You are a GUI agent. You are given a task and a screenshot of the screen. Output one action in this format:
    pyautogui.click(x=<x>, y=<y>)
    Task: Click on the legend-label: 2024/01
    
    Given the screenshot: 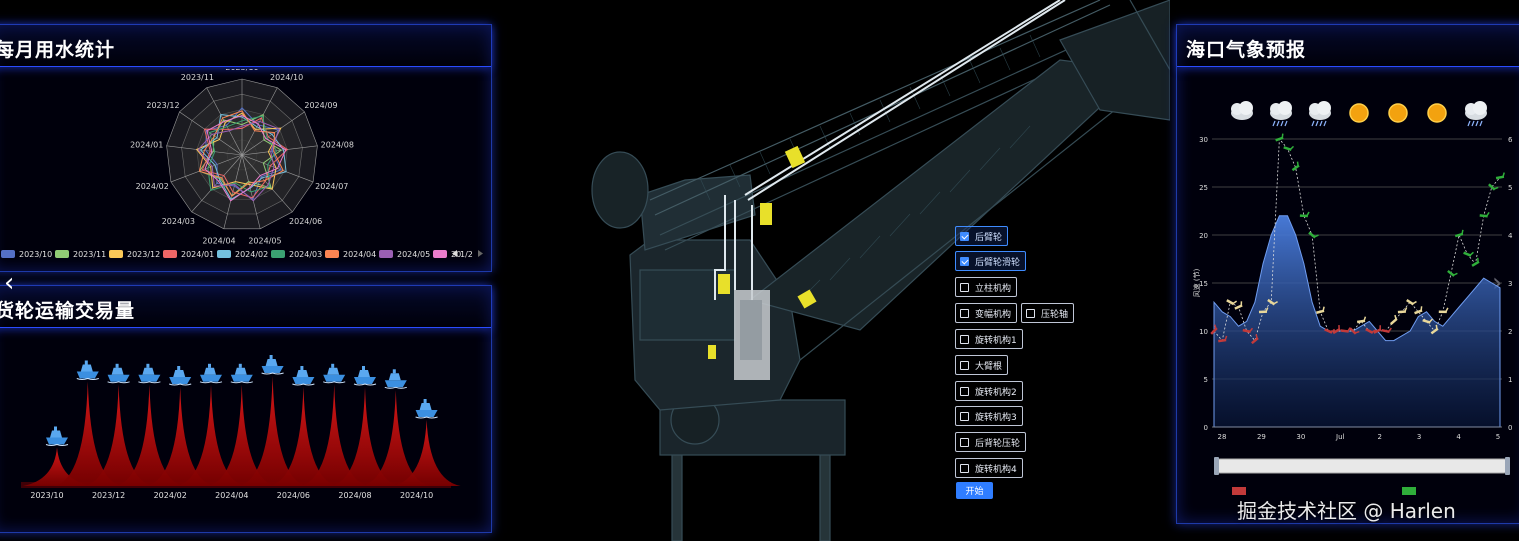 What is the action you would take?
    pyautogui.click(x=197, y=254)
    